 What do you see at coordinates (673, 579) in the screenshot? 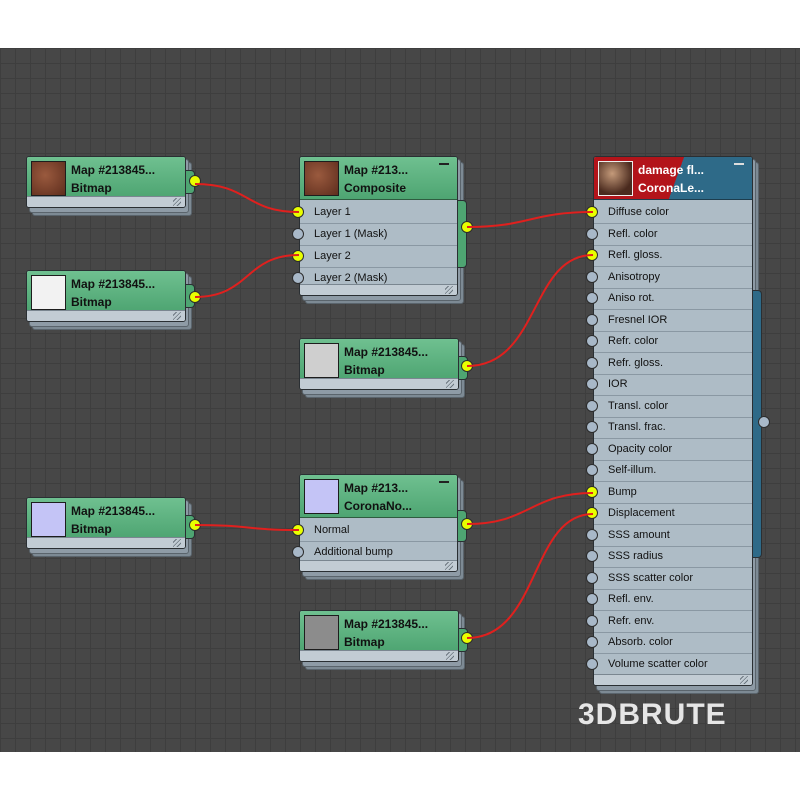
I see `material-slot: SSS scatter color` at bounding box center [673, 579].